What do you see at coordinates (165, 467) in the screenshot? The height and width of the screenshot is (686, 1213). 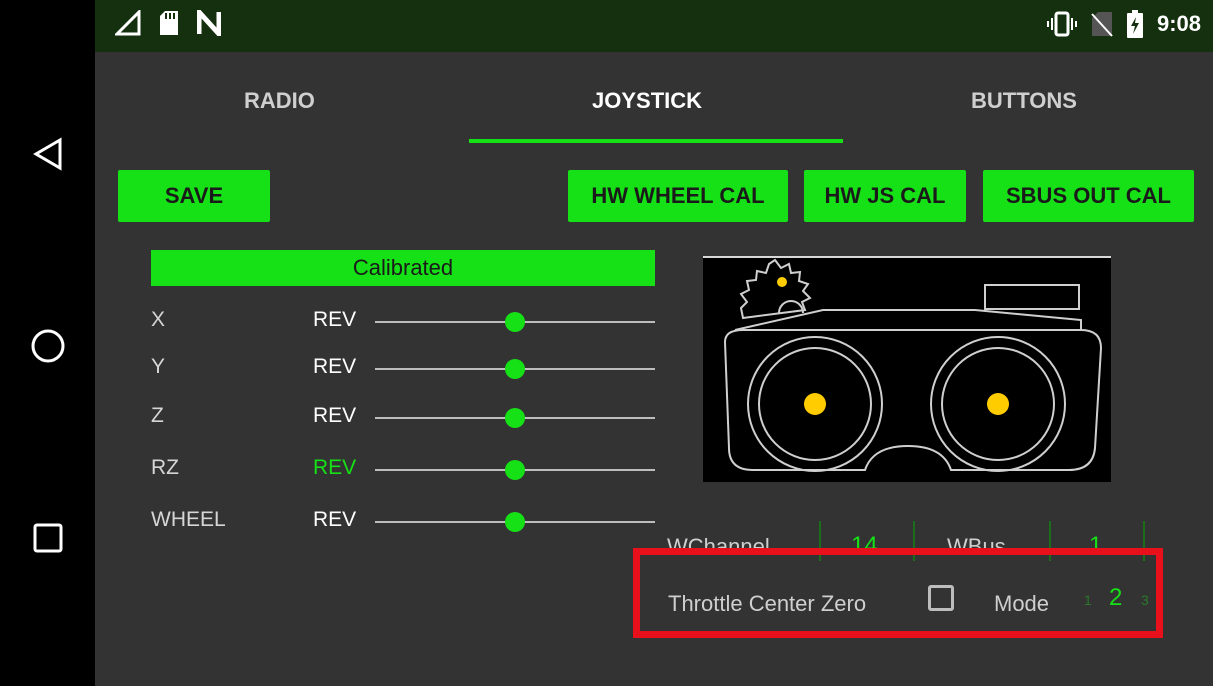 I see `axis-label: RZ` at bounding box center [165, 467].